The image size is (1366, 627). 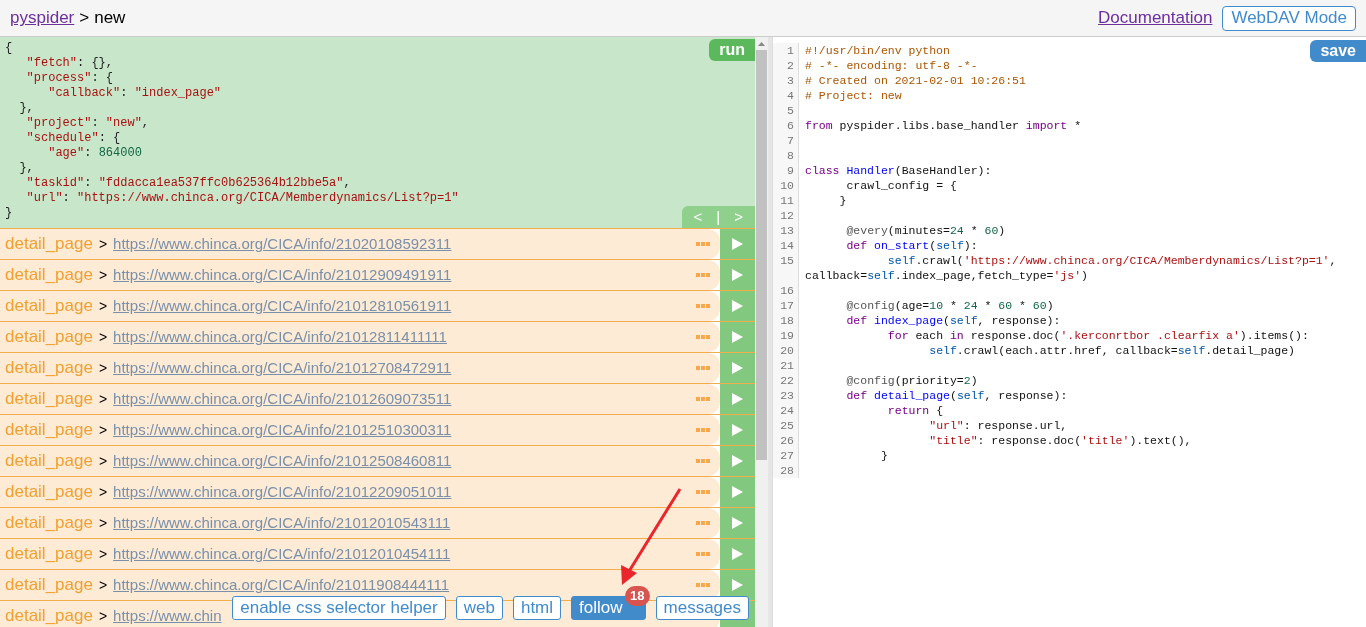 What do you see at coordinates (281, 585) in the screenshot?
I see `follow-url-link: https://www.chinca.org/CICA/info/21011908444111` at bounding box center [281, 585].